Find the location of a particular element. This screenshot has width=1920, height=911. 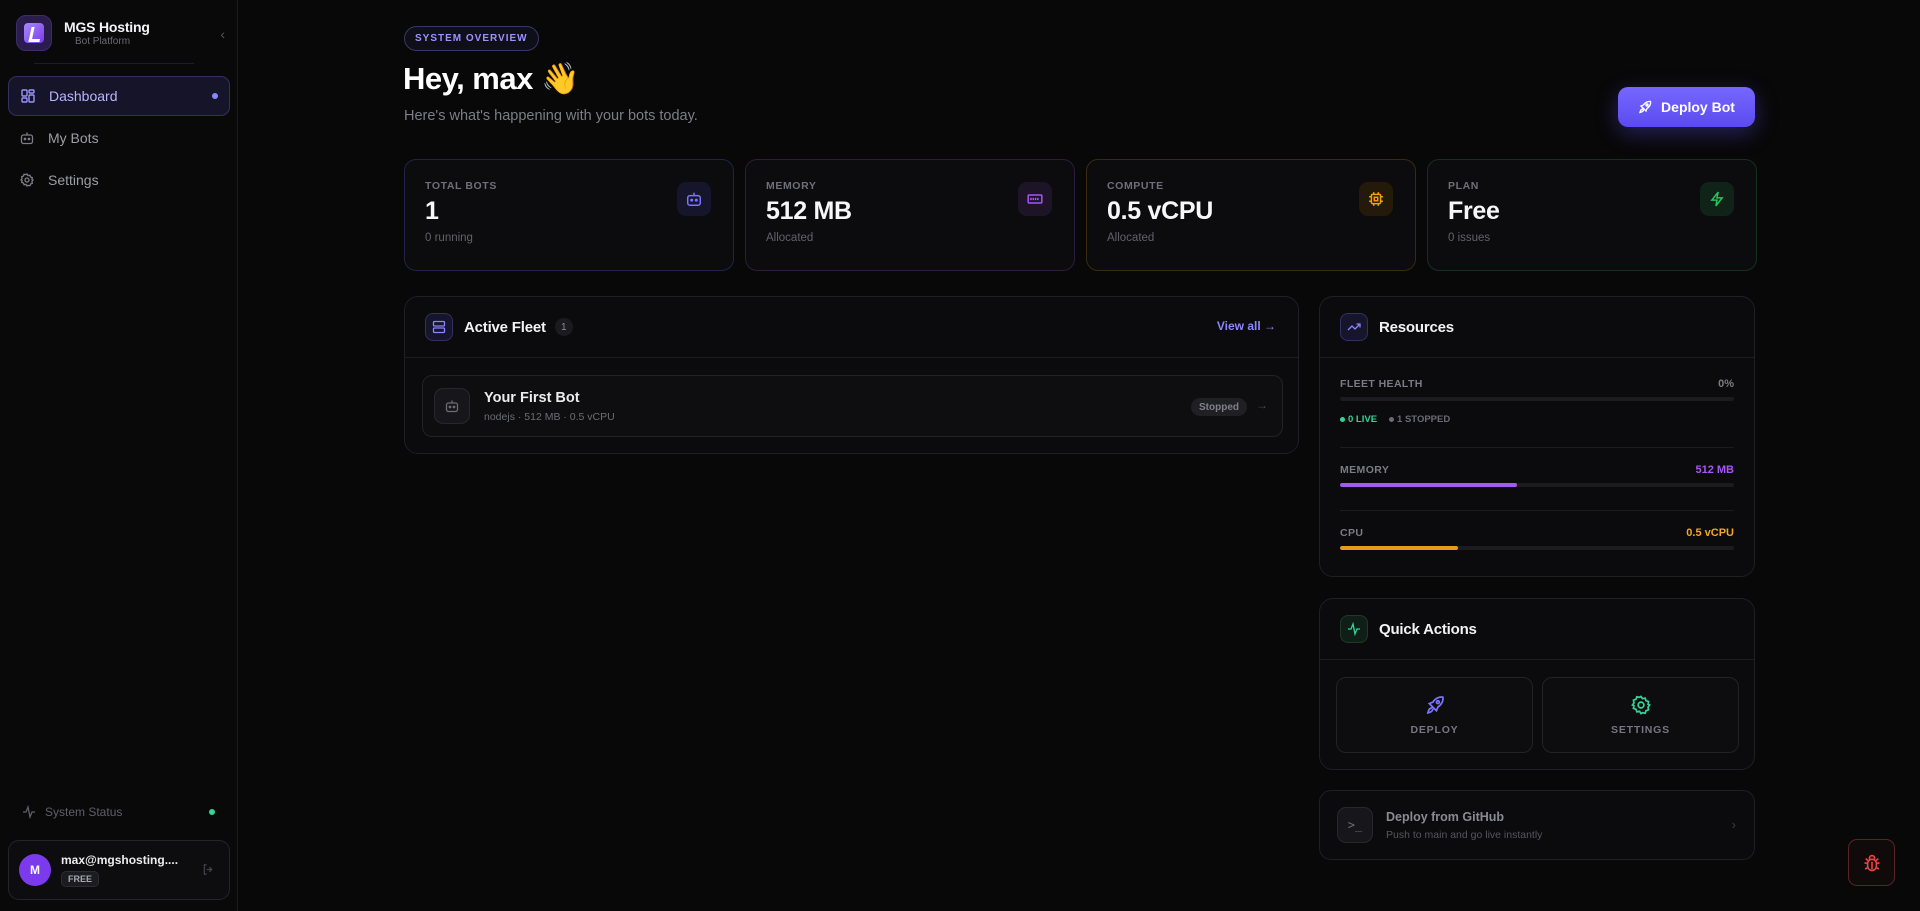

memory-bar is located at coordinates (1537, 485).